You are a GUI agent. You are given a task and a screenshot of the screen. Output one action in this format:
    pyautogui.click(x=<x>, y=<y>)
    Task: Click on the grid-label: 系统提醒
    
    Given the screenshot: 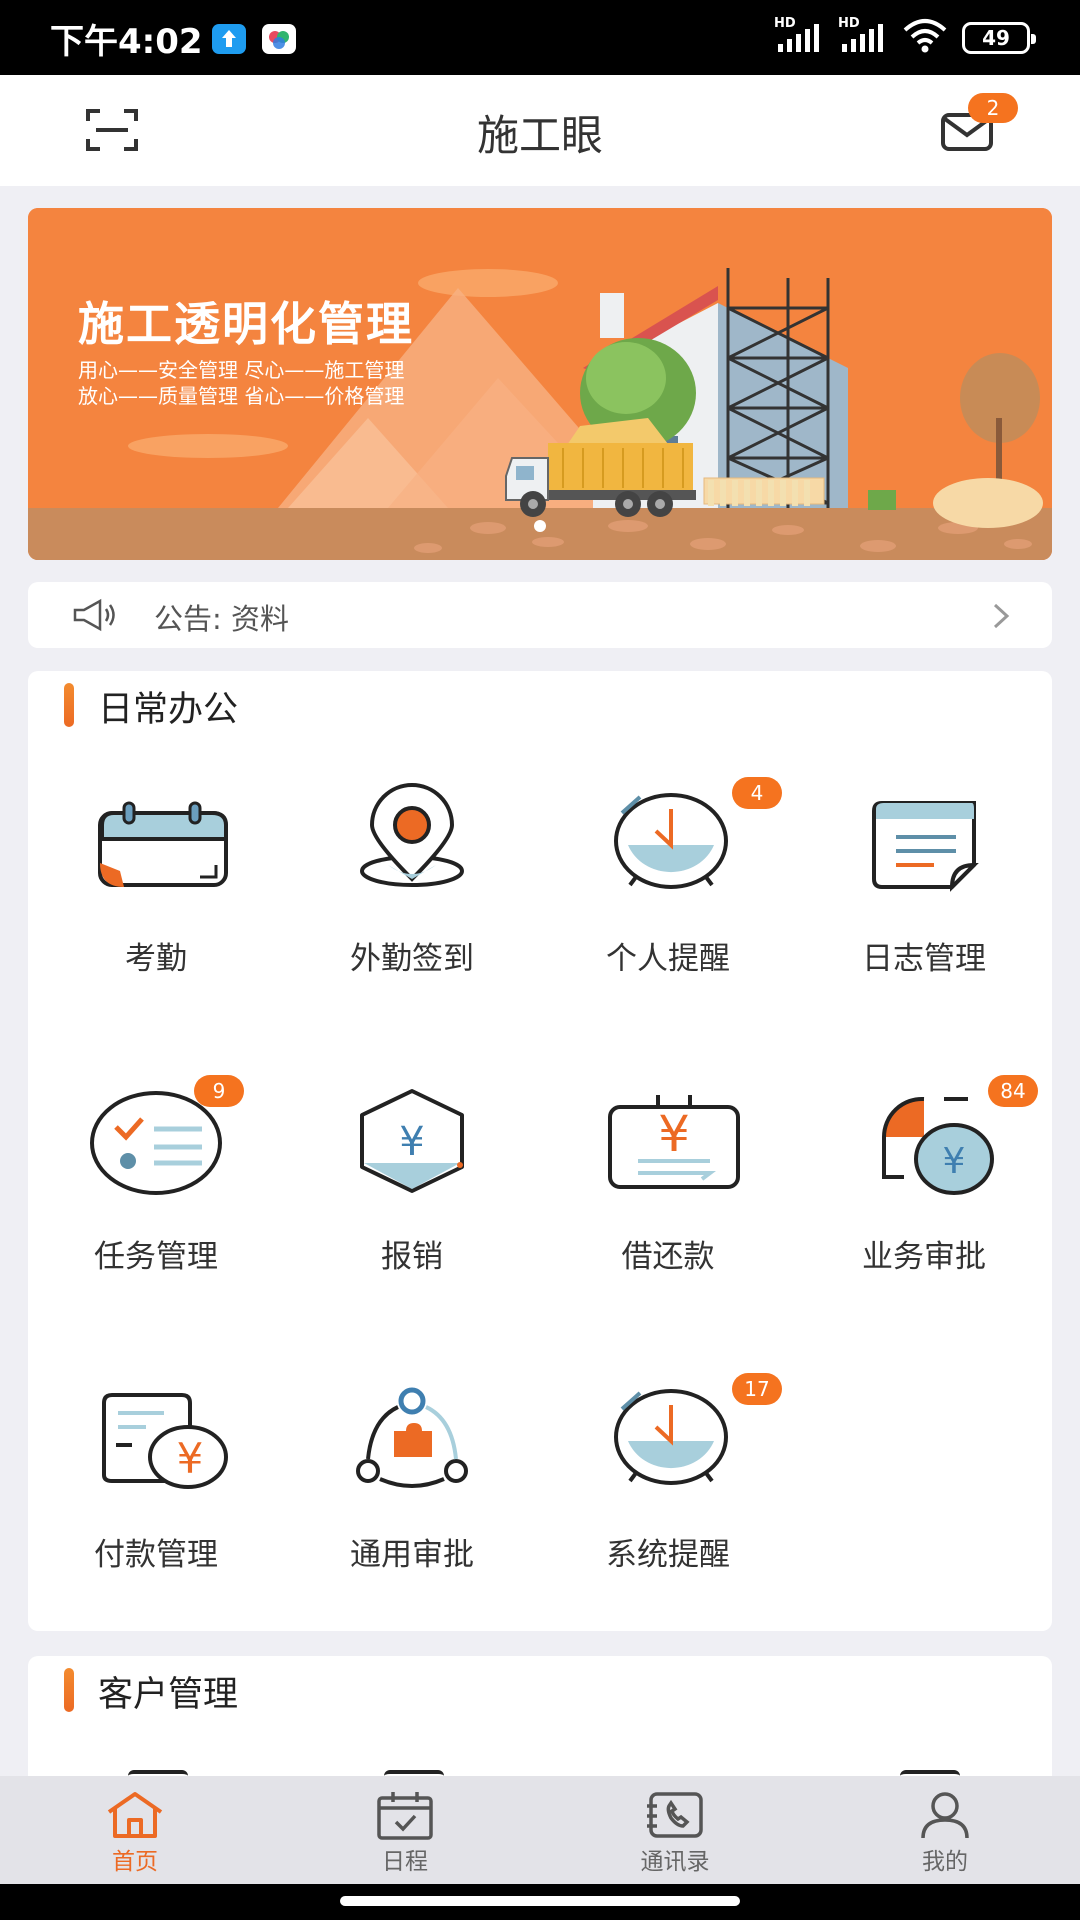 What is the action you would take?
    pyautogui.click(x=668, y=1555)
    